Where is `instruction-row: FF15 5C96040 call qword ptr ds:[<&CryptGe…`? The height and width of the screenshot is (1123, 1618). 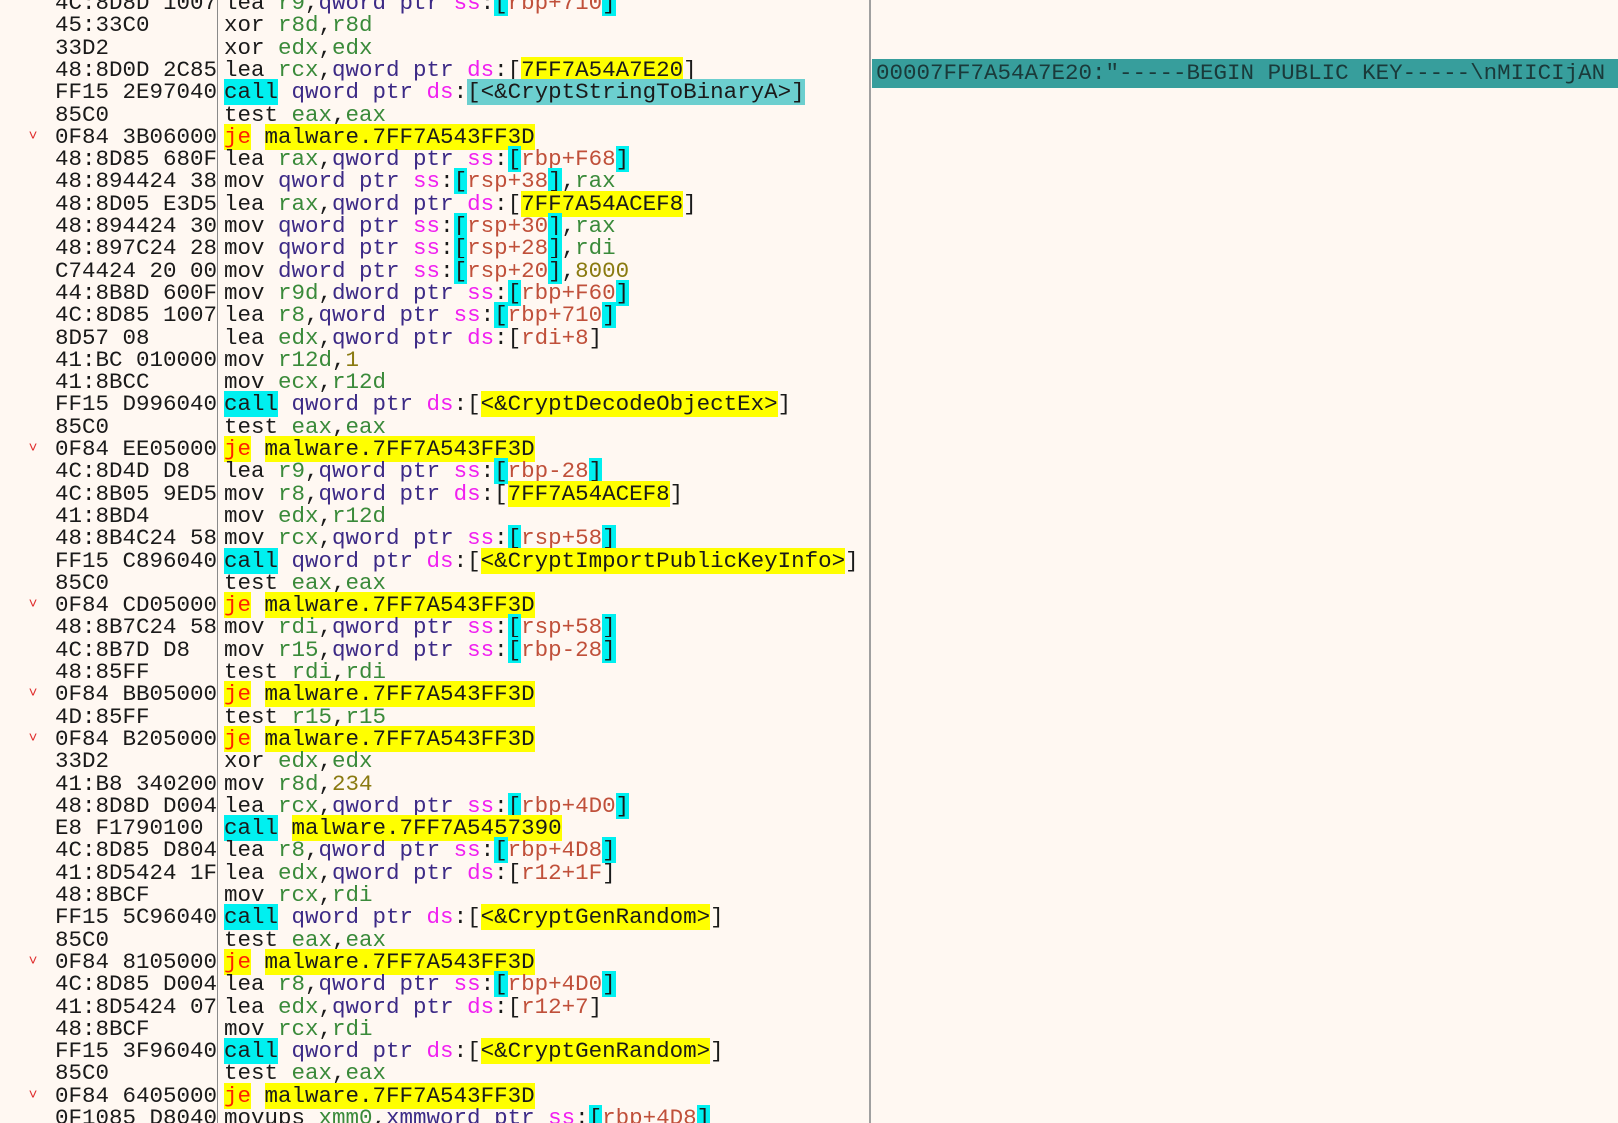
instruction-row: FF15 5C96040 call qword ptr ds:[<&CryptGe… is located at coordinates (435, 917).